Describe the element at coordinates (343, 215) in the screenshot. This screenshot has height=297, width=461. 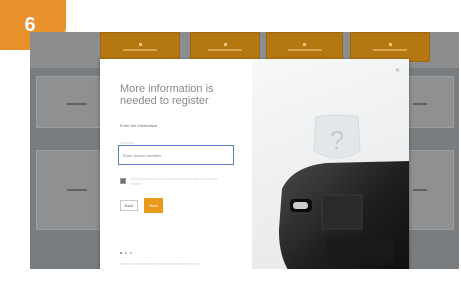
I see `device-photo` at that location.